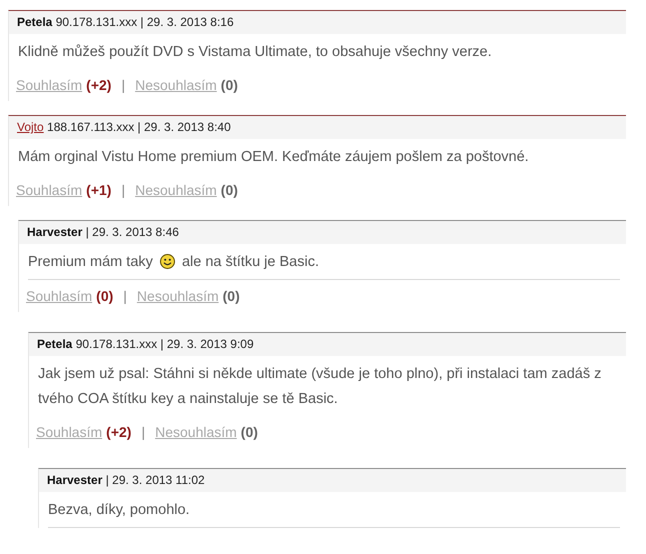 The height and width of the screenshot is (554, 646). Describe the element at coordinates (273, 157) in the screenshot. I see `comment-text: Mám orginal Vistu Home premium OEM. Keďmáte záujem pošlem za poštovné.` at that location.